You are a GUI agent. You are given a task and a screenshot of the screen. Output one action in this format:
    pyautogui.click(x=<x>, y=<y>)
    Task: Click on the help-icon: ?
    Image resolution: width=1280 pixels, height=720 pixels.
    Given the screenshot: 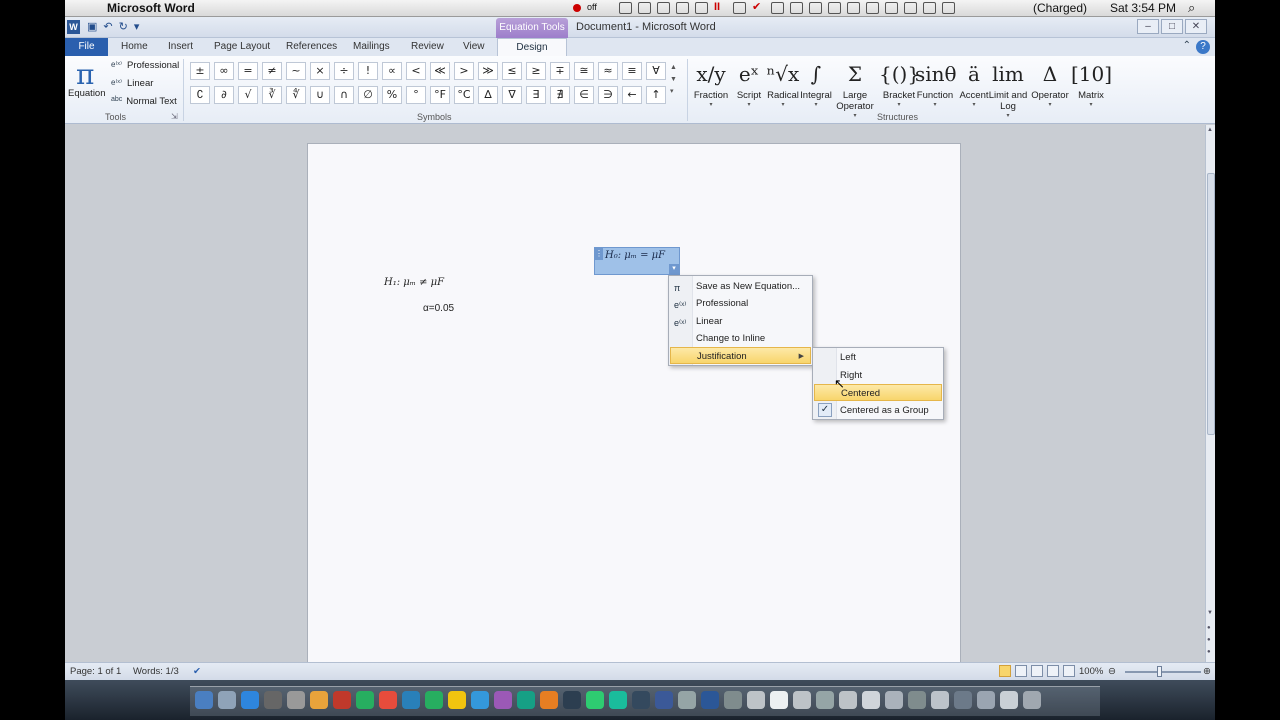 What is the action you would take?
    pyautogui.click(x=1203, y=47)
    